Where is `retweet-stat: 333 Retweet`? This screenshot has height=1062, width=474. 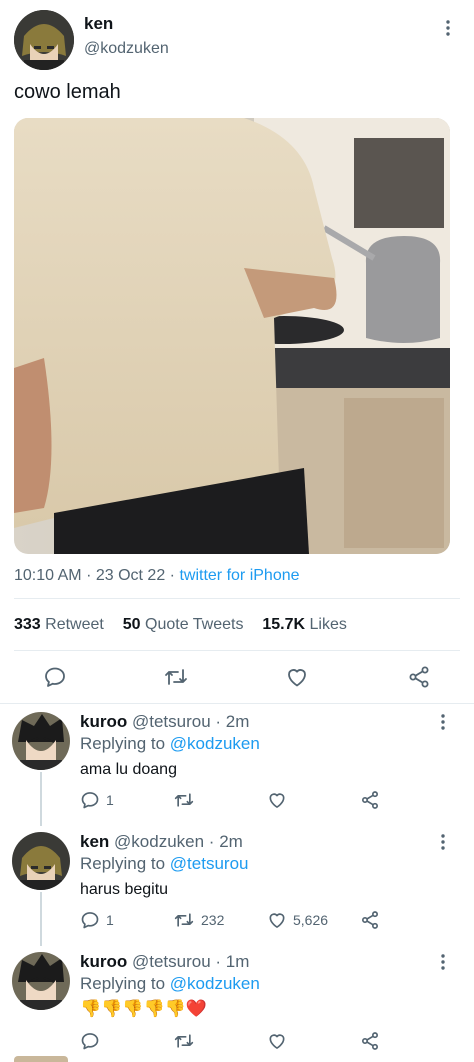
retweet-stat: 333 Retweet is located at coordinates (59, 624).